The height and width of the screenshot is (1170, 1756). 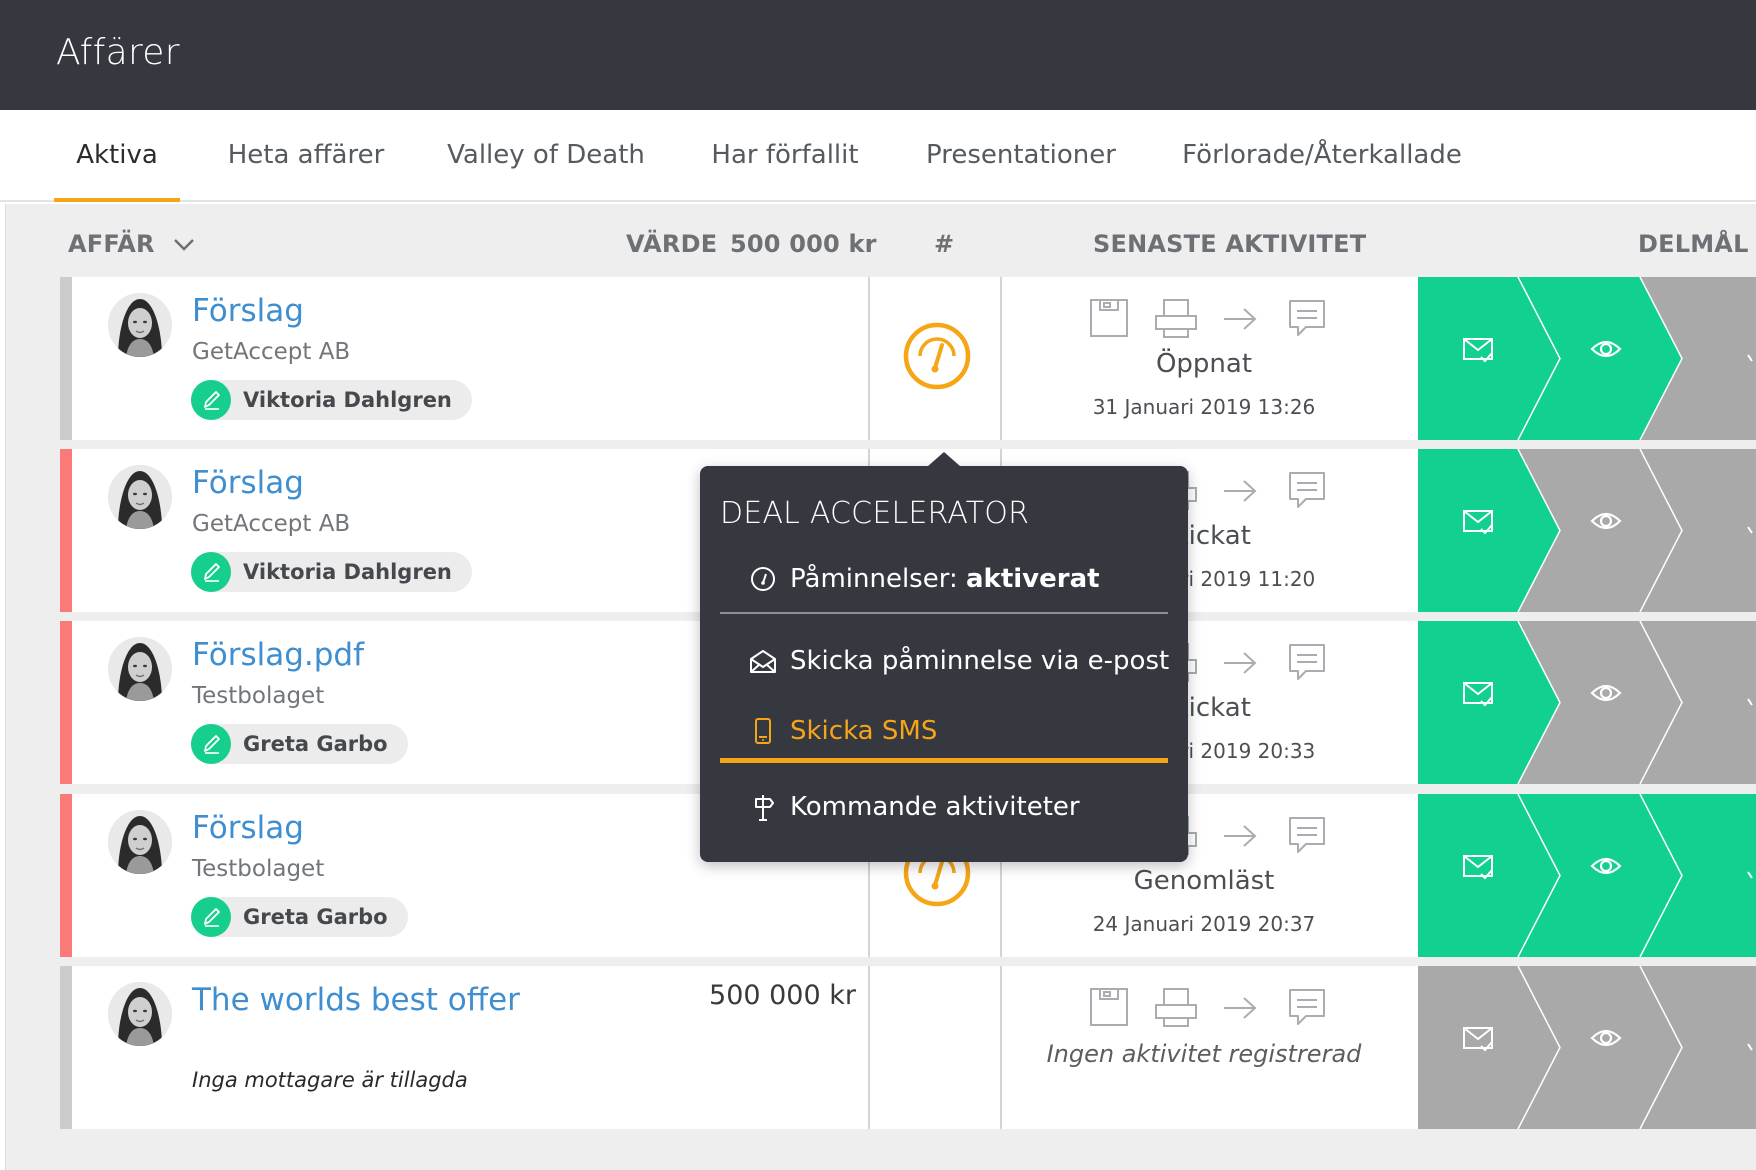 What do you see at coordinates (1322, 171) in the screenshot?
I see `tab-forlorade-aterkallade: Förlorade/Återkallade` at bounding box center [1322, 171].